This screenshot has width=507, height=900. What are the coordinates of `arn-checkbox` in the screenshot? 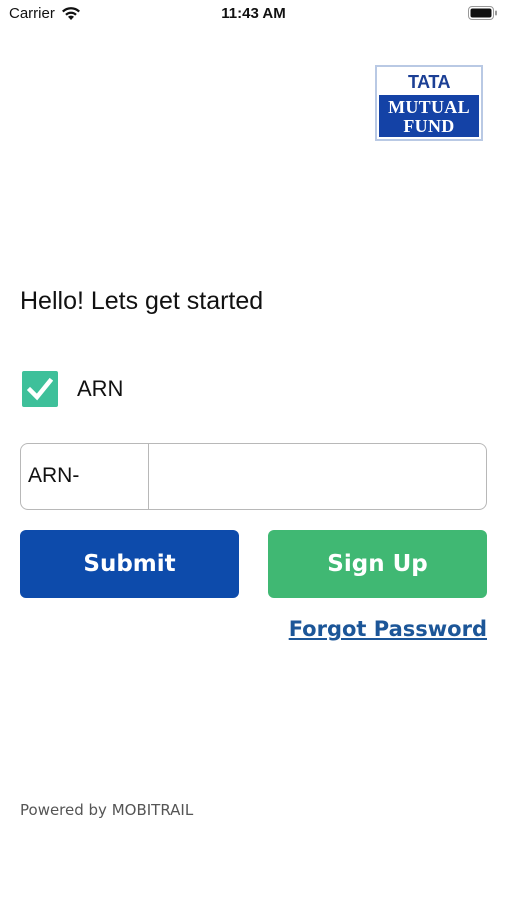 It's located at (40, 389).